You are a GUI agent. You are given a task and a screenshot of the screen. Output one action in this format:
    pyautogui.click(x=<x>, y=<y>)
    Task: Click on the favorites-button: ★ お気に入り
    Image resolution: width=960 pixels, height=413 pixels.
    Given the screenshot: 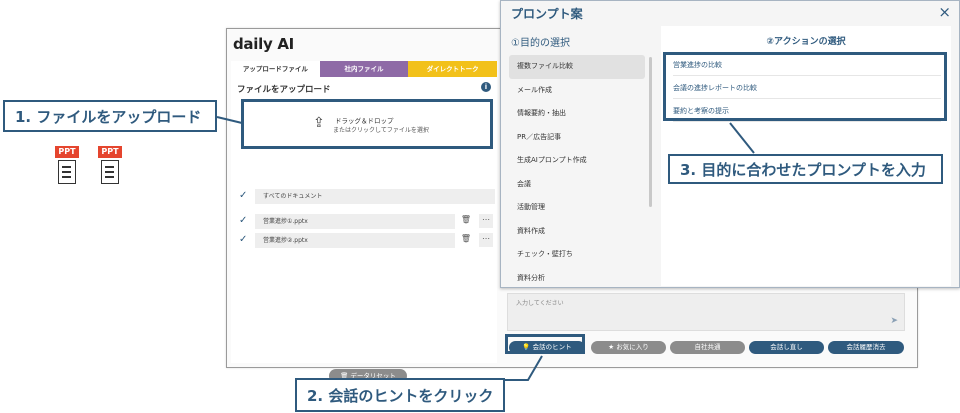 What is the action you would take?
    pyautogui.click(x=628, y=347)
    